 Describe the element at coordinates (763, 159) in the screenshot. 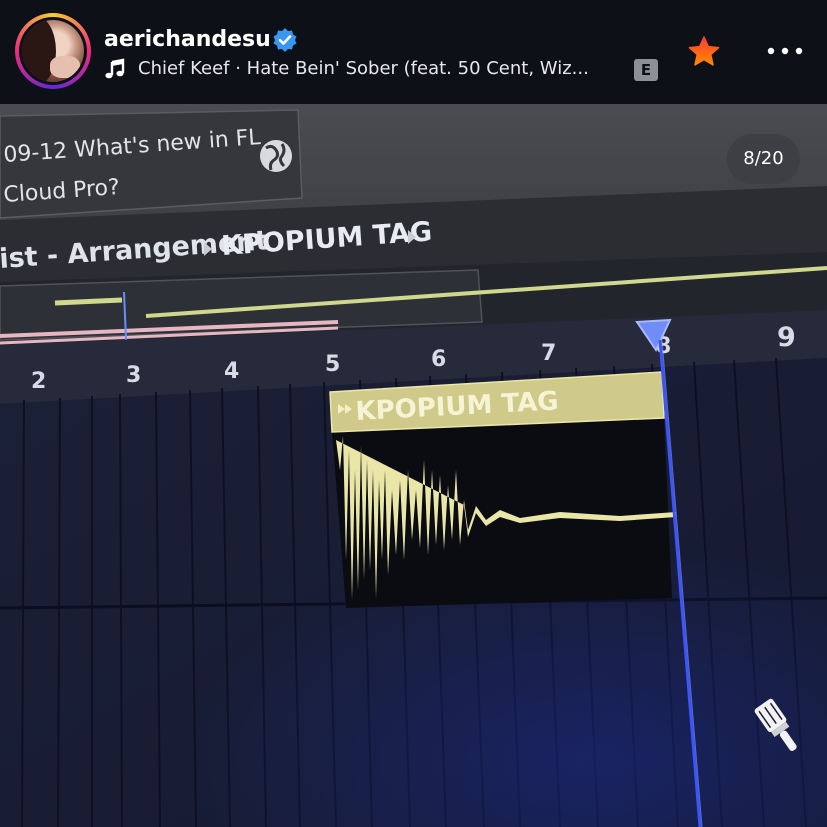

I see `carousel-counter: 8/20` at that location.